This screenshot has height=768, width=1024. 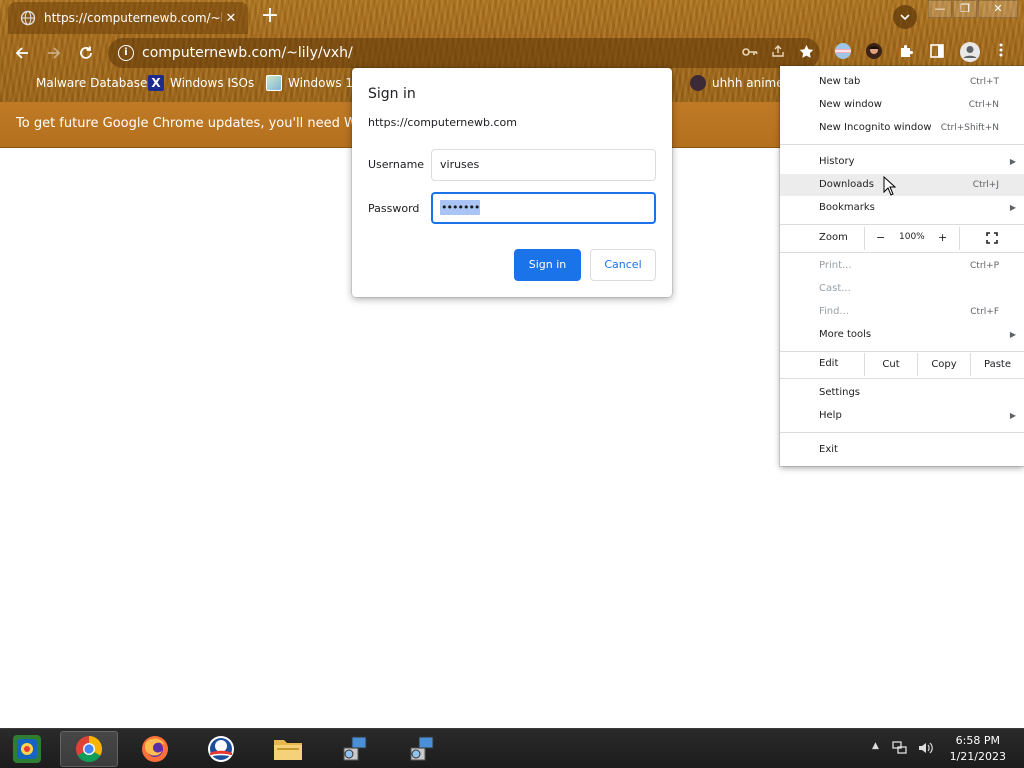 What do you see at coordinates (890, 186) in the screenshot?
I see `mouse-cursor-icon` at bounding box center [890, 186].